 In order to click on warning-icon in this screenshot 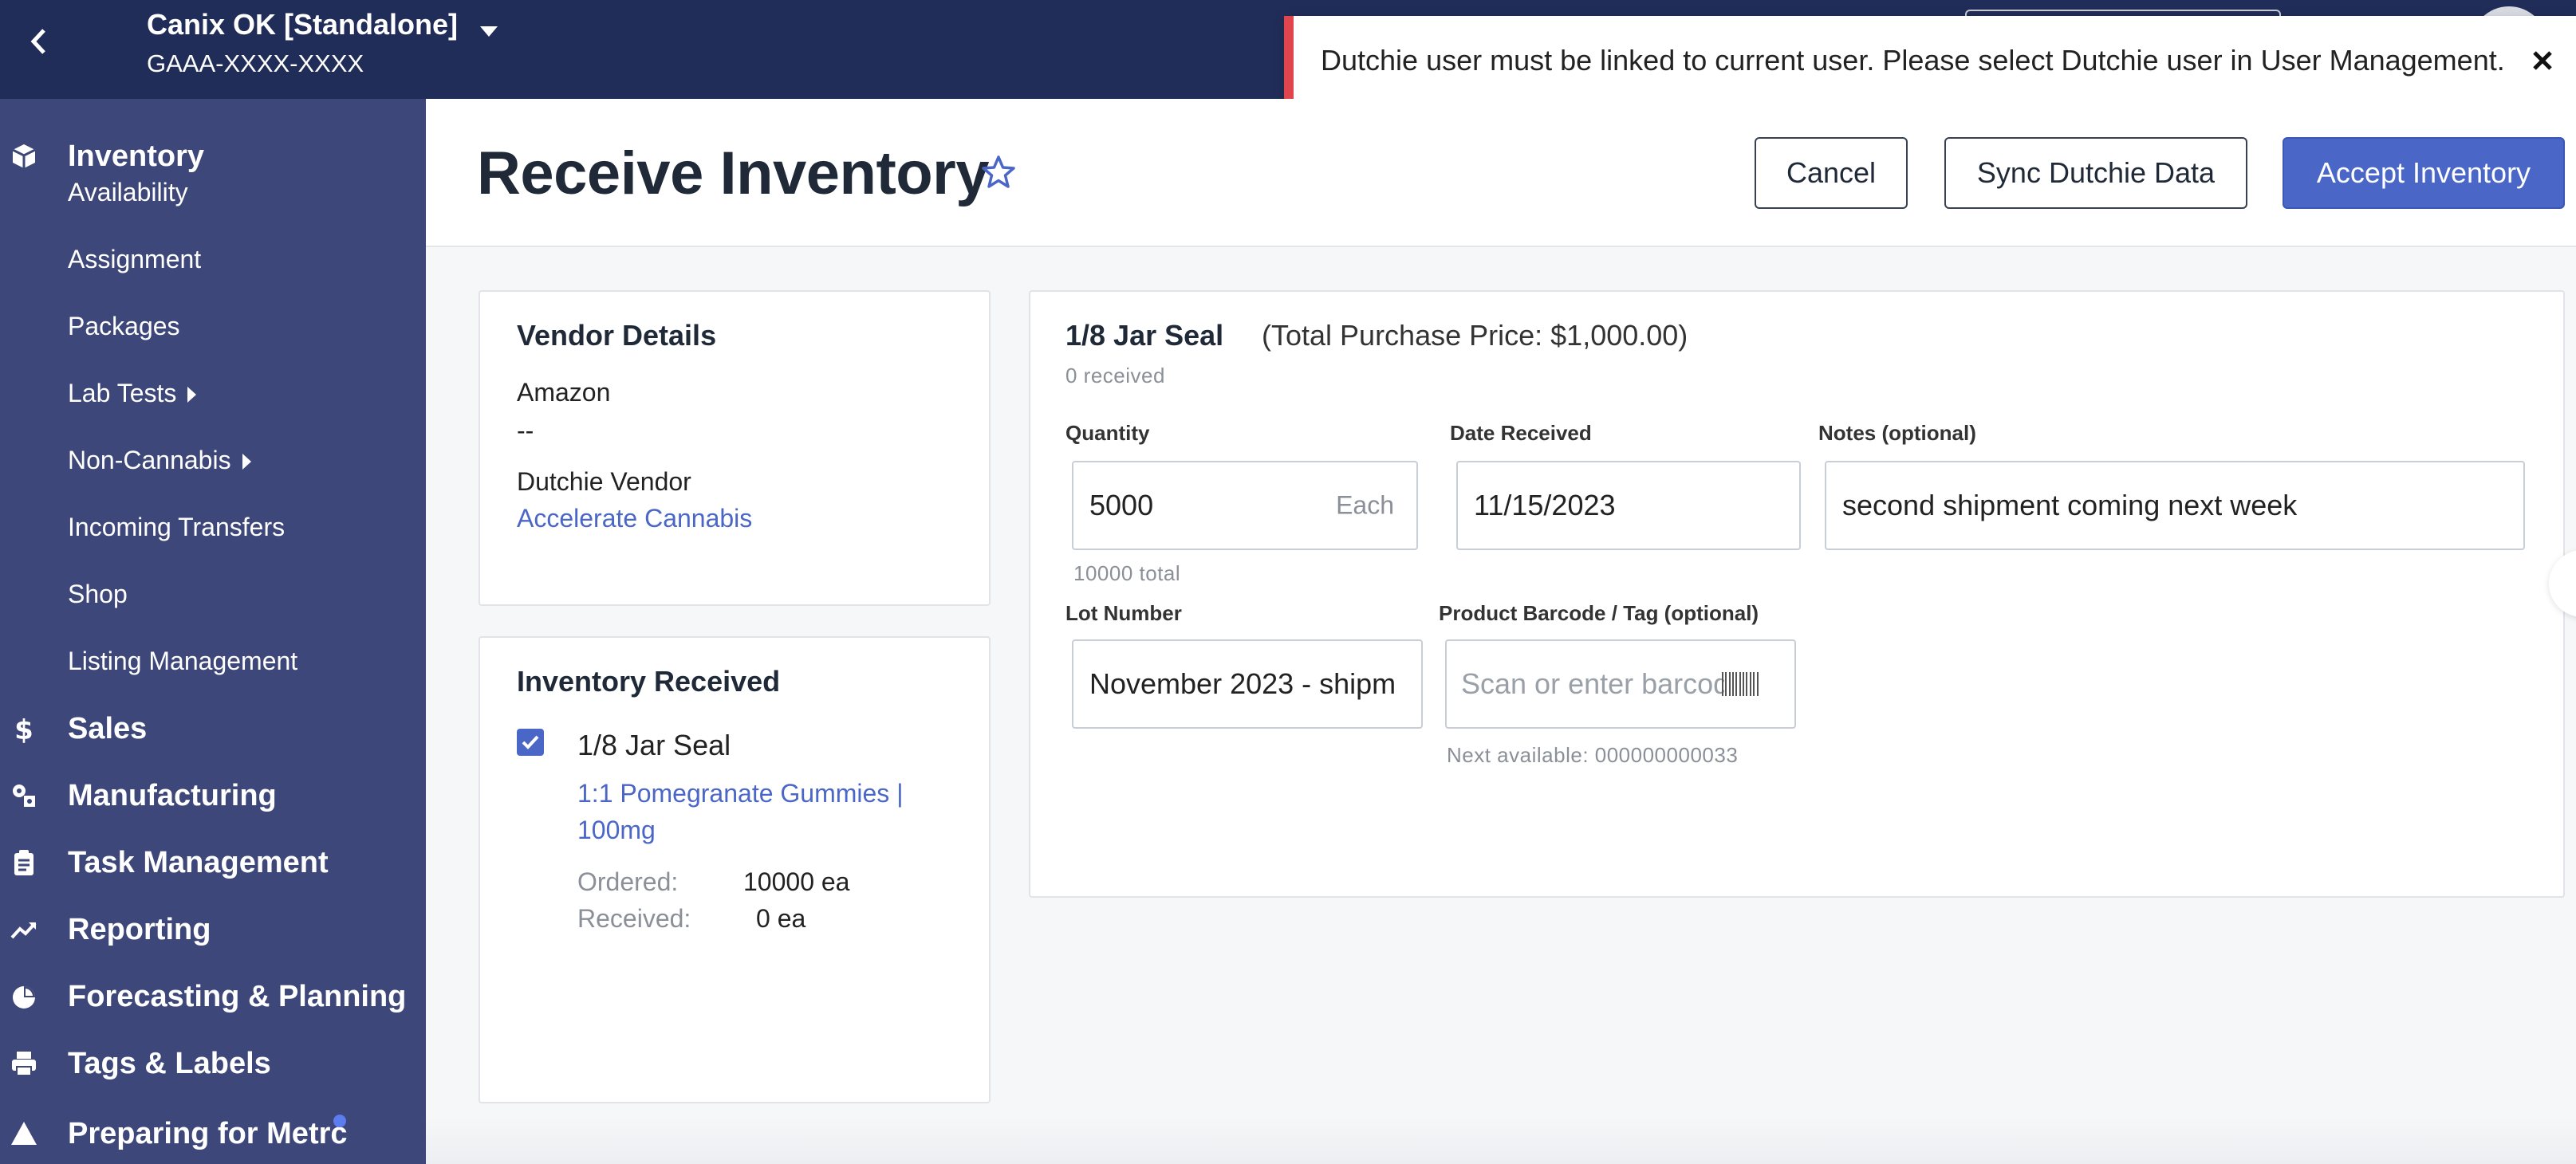, I will do `click(24, 1133)`.